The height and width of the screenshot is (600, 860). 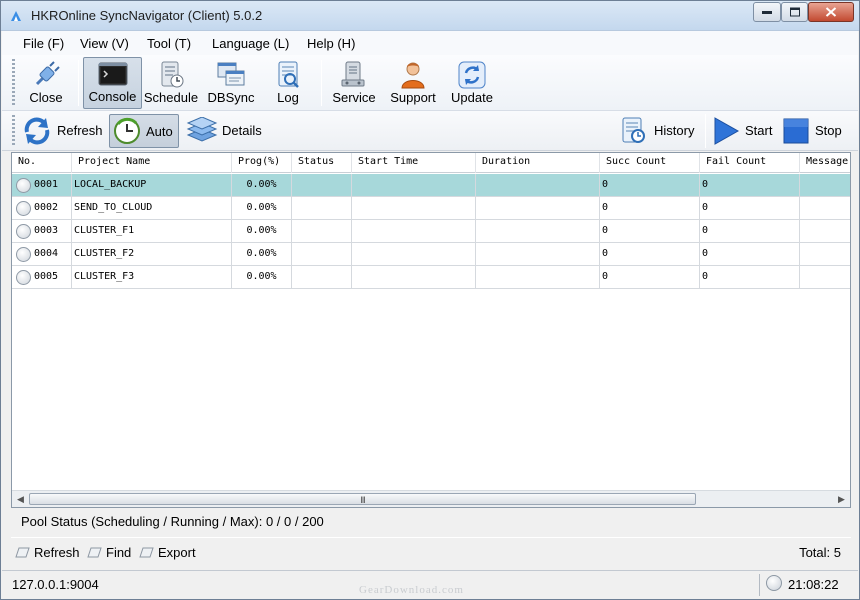 What do you see at coordinates (171, 83) in the screenshot?
I see `schedule-button: Schedule` at bounding box center [171, 83].